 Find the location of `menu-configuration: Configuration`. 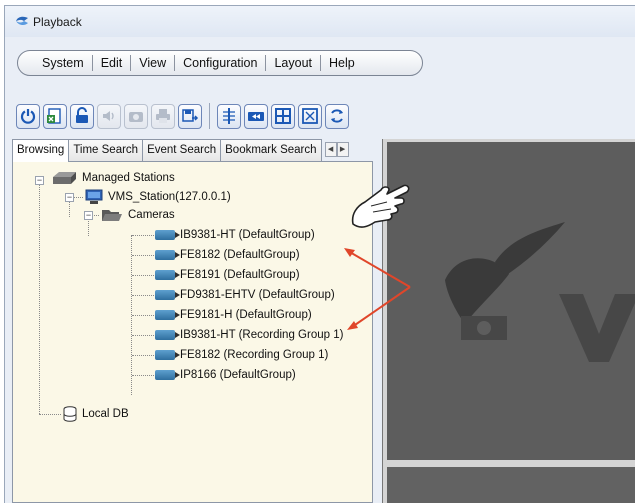

menu-configuration: Configuration is located at coordinates (220, 63).